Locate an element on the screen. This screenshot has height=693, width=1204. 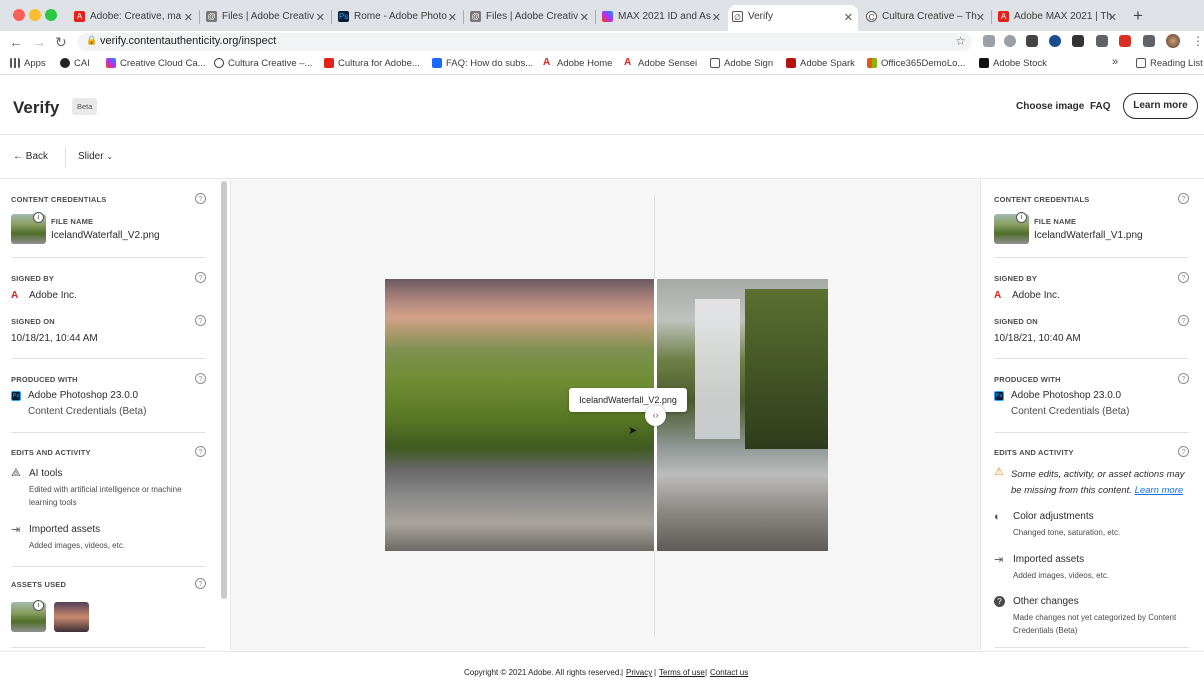
comparison-image is located at coordinates (606, 415).